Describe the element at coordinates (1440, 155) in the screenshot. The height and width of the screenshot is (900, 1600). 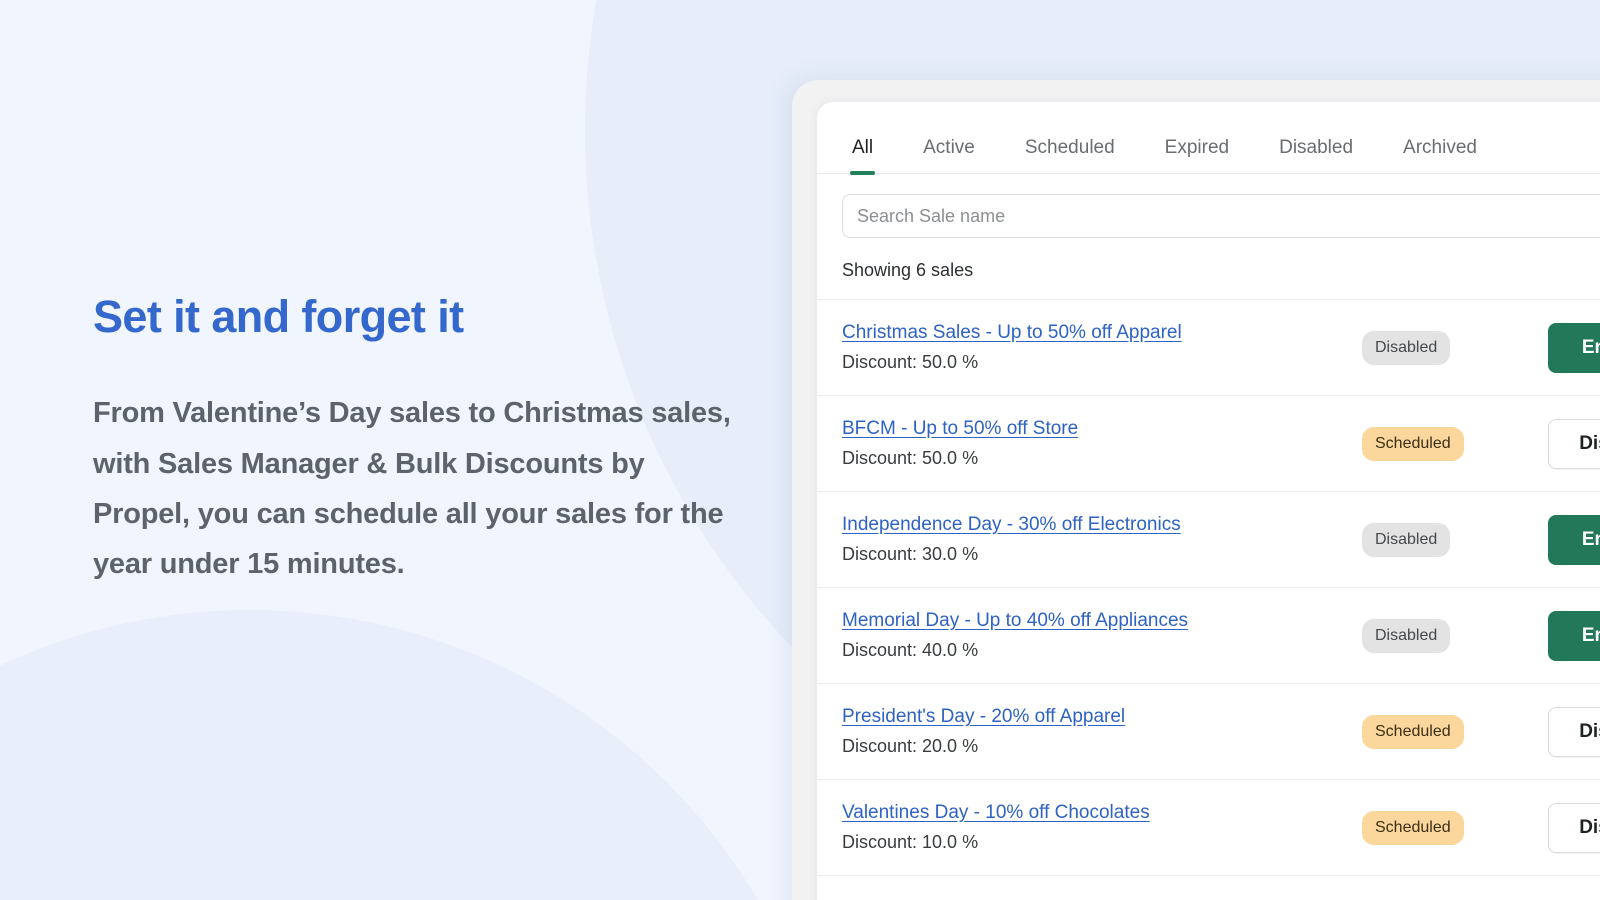
I see `tab-archived: Archived` at that location.